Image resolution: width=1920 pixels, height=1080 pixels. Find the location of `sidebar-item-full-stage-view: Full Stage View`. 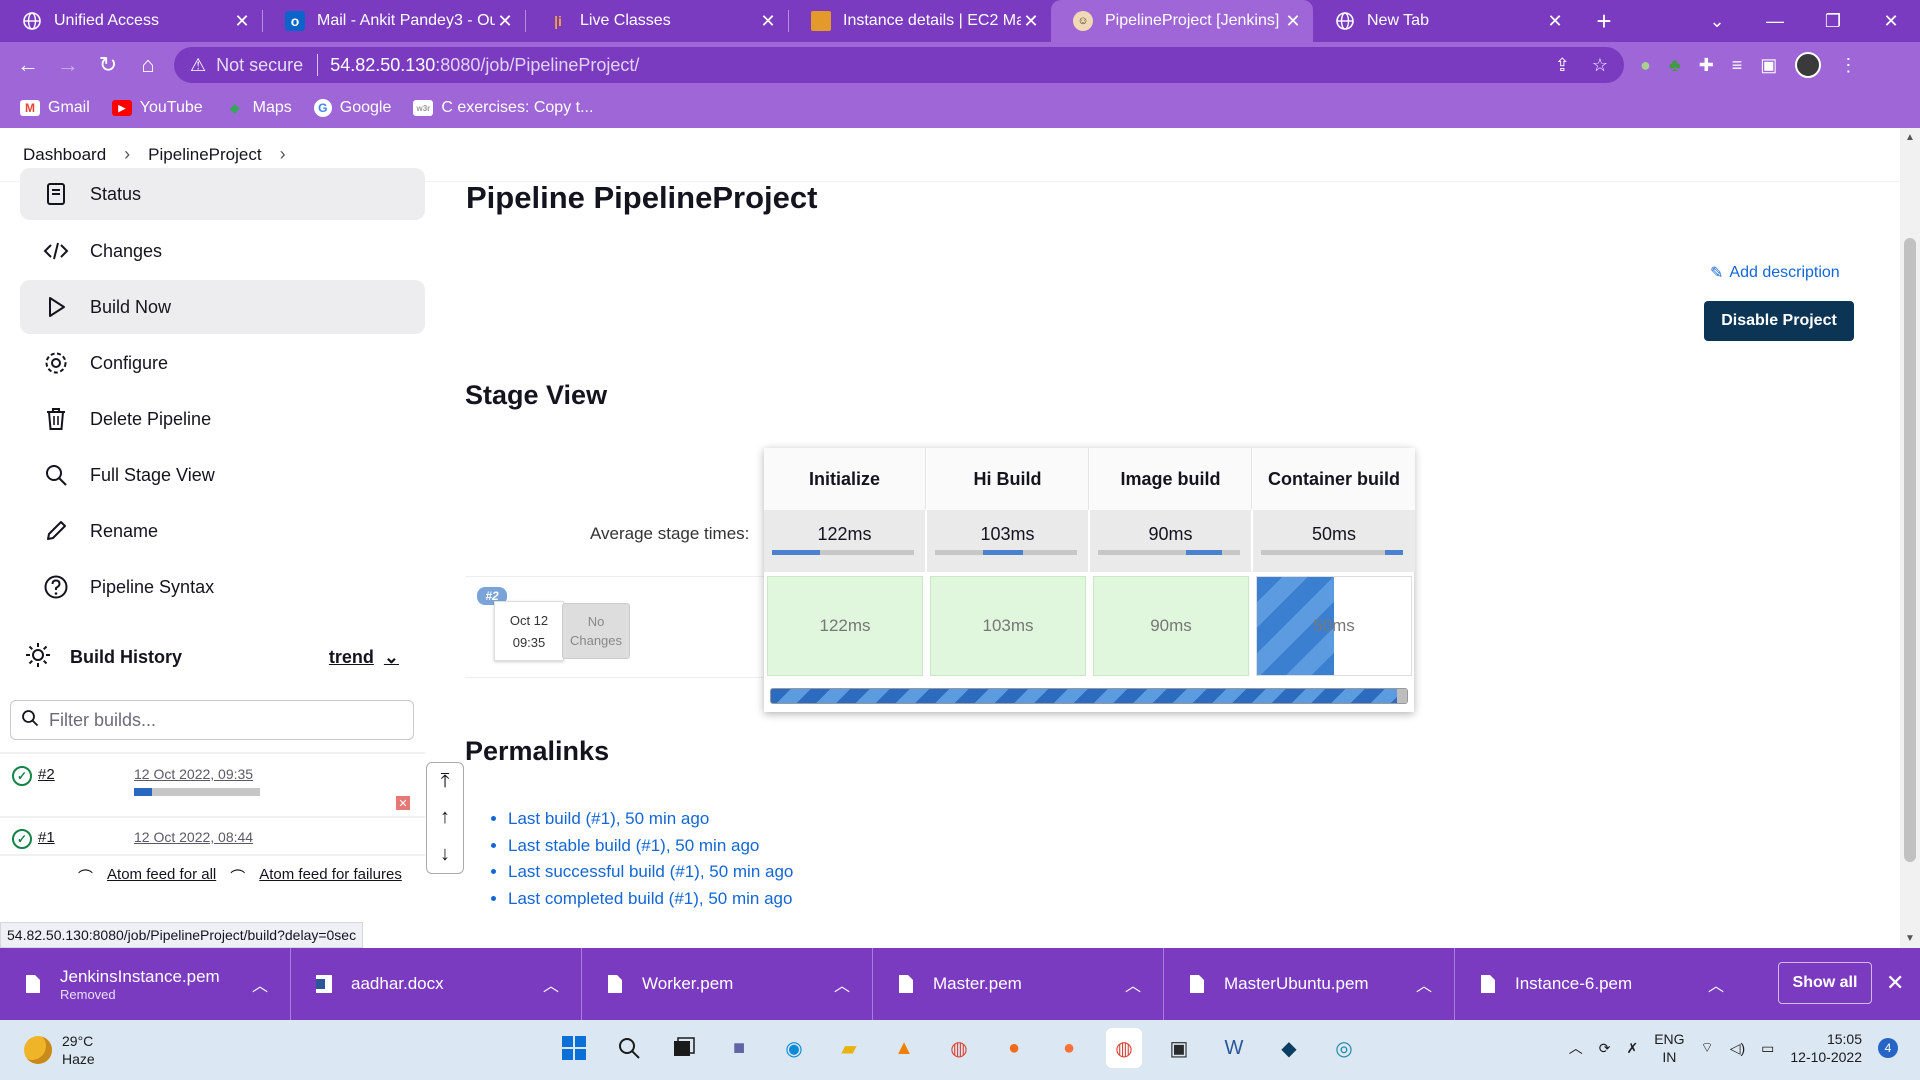

sidebar-item-full-stage-view: Full Stage View is located at coordinates (222, 475).